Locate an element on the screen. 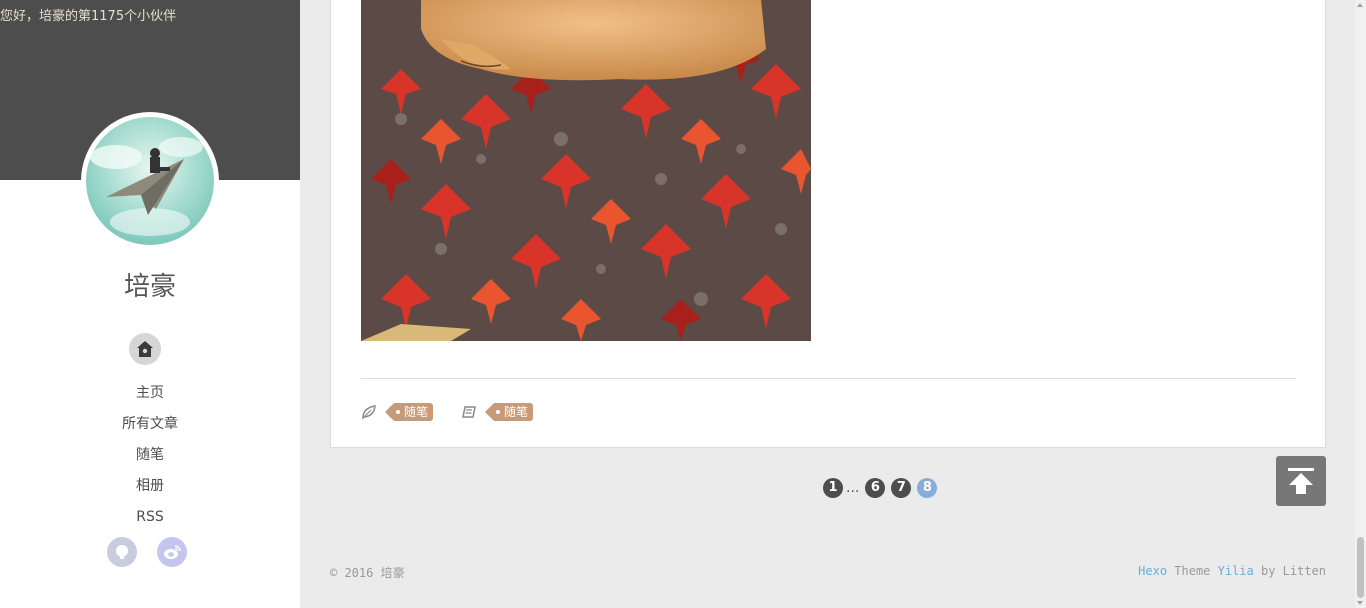 The height and width of the screenshot is (608, 1366). arrow-up-icon is located at coordinates (1301, 481).